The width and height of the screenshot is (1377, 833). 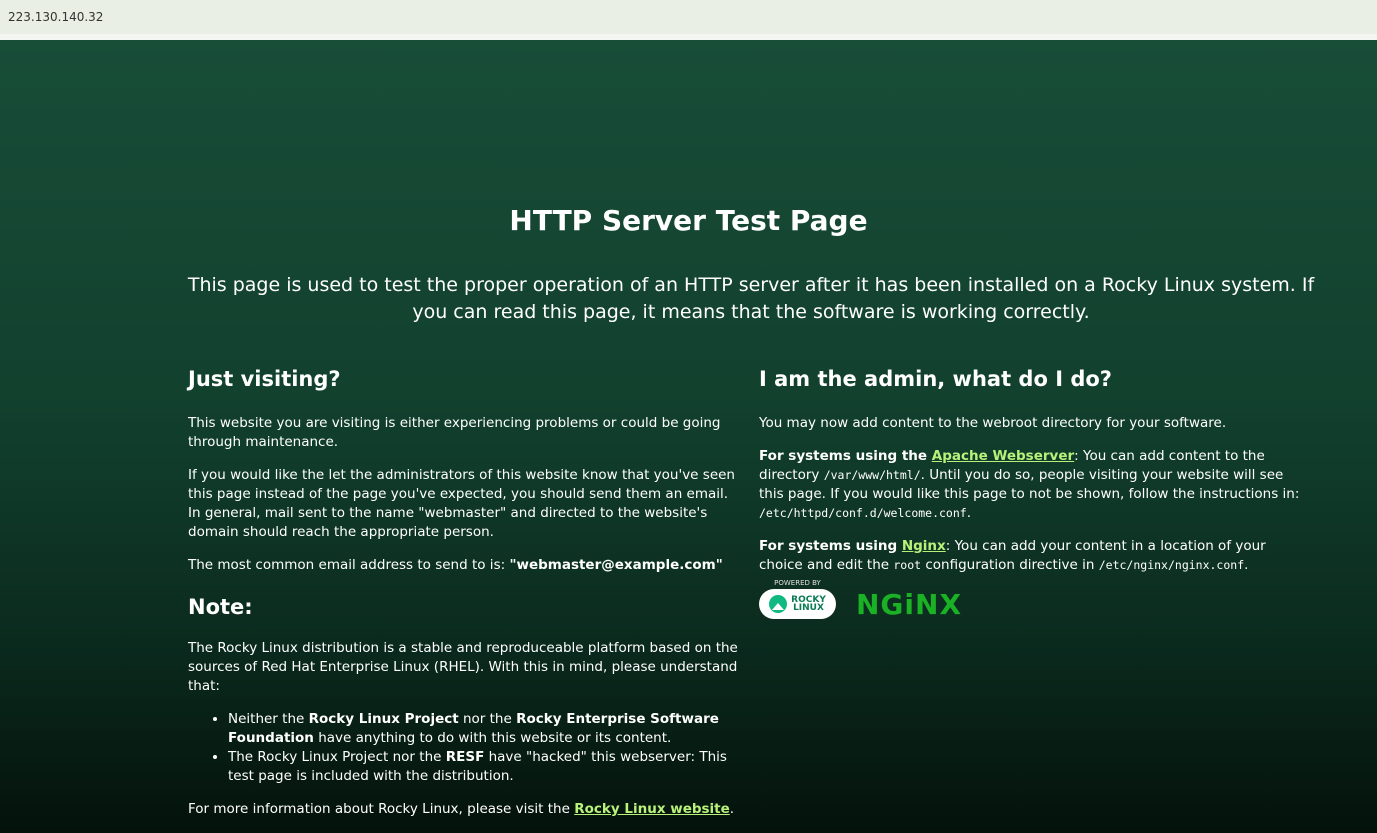 I want to click on apache-prefix: For systems using the, so click(x=845, y=456).